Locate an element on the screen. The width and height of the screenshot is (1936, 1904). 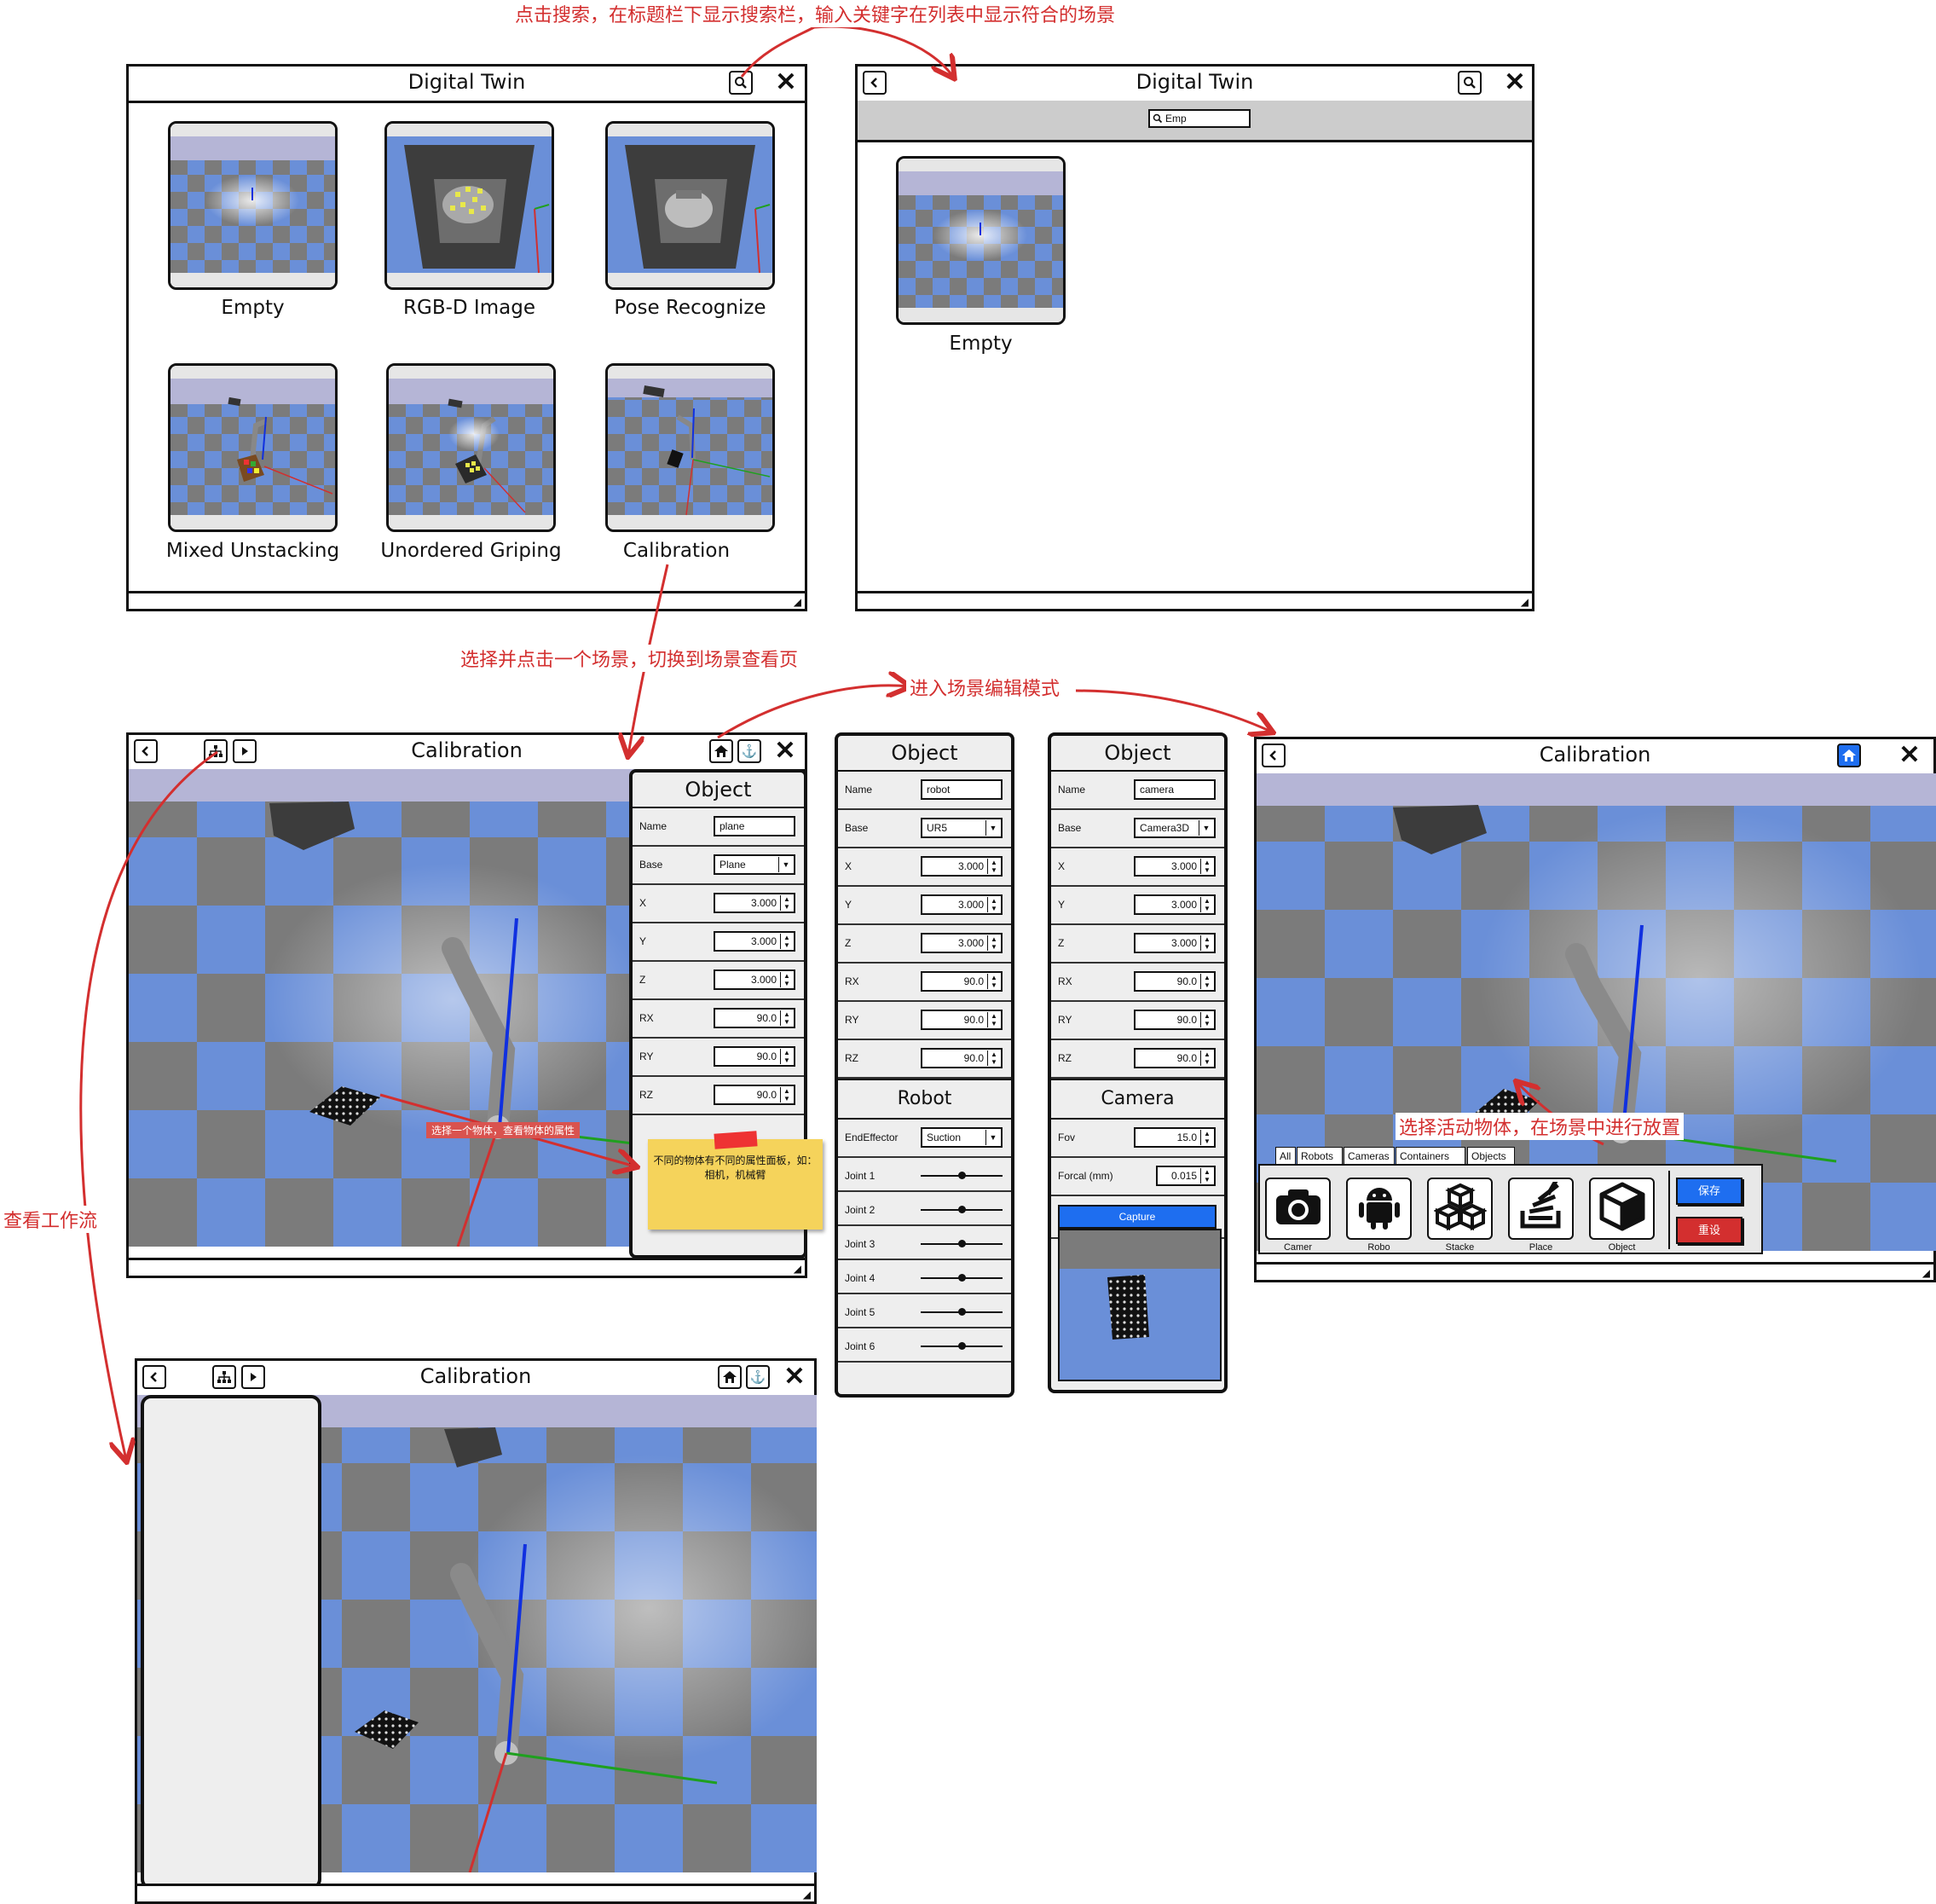
capture-button: Capture is located at coordinates (1137, 1217).